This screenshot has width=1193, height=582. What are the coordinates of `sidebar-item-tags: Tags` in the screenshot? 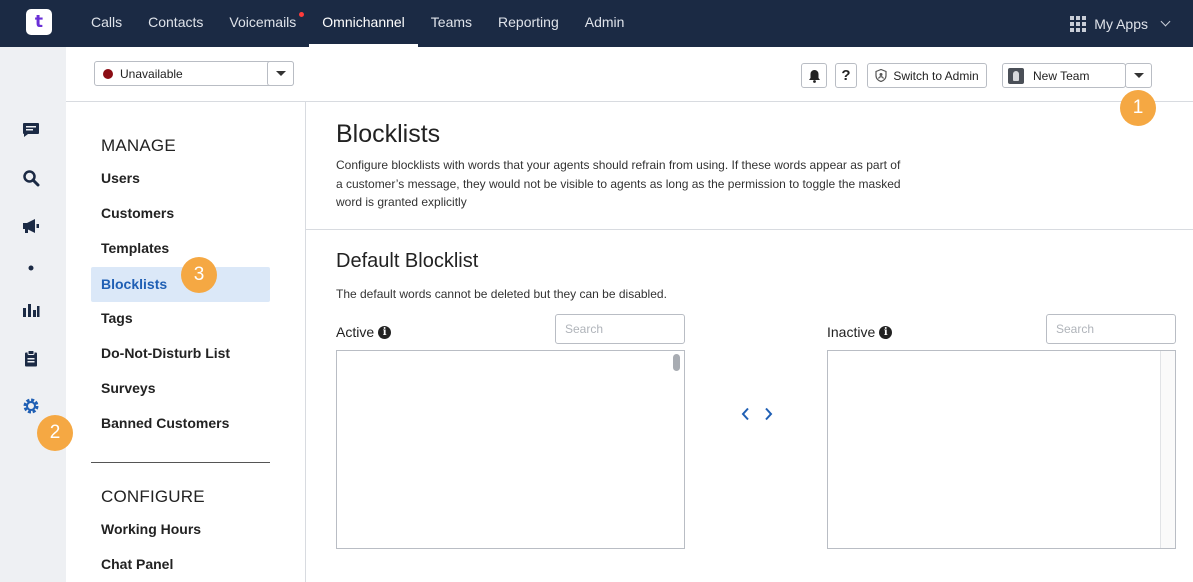 It's located at (180, 318).